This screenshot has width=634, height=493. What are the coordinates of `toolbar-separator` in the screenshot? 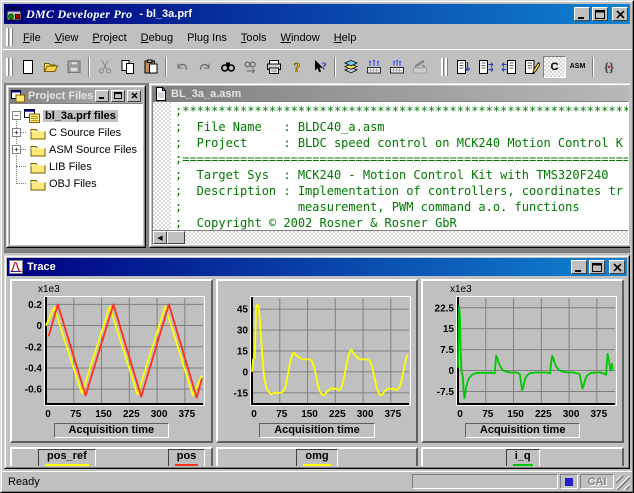 It's located at (89, 66).